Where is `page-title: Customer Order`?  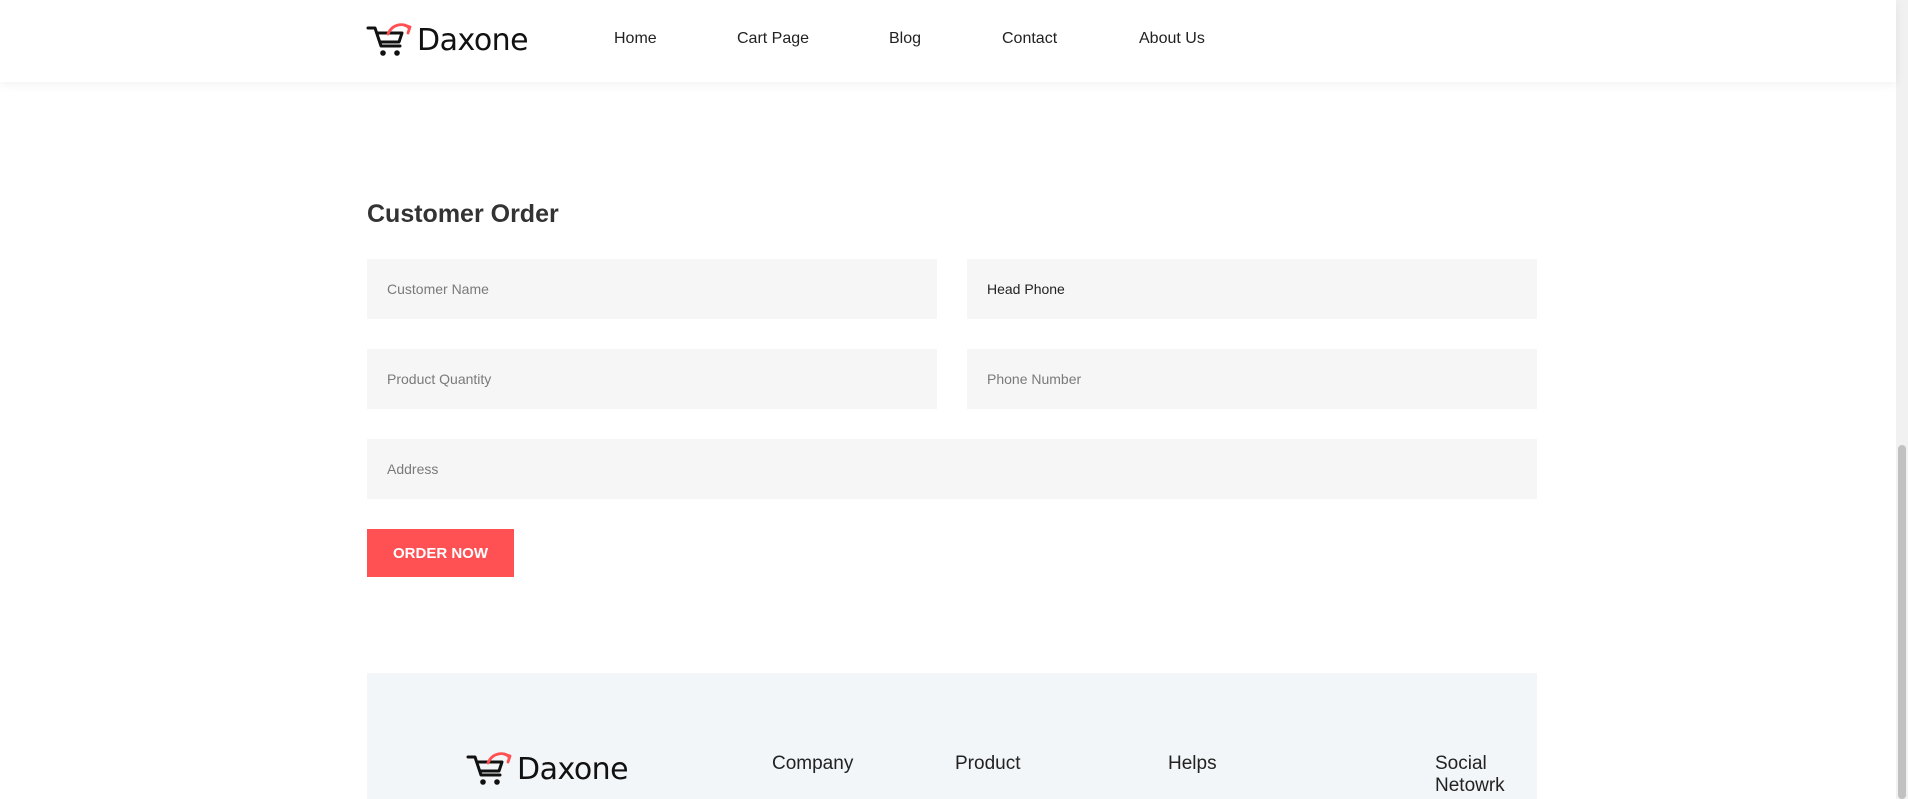
page-title: Customer Order is located at coordinates (463, 214).